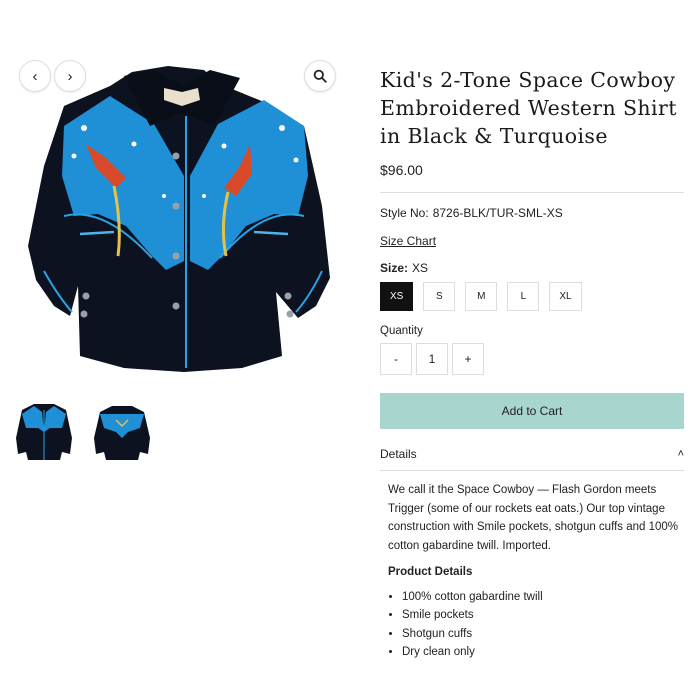  I want to click on selected-size-value: XS, so click(420, 268).